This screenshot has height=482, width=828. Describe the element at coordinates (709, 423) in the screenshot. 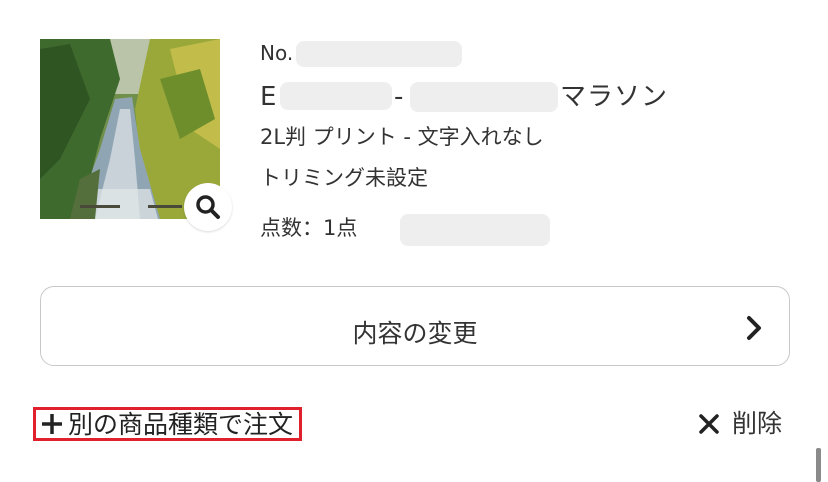

I see `close-icon` at that location.